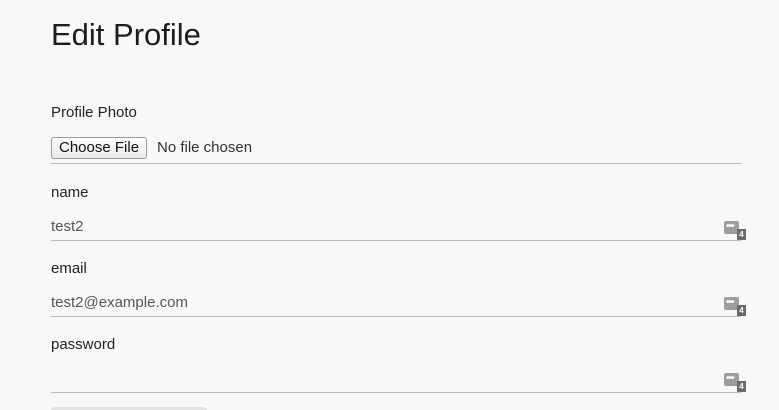 This screenshot has width=779, height=410. I want to click on email-input, so click(381, 303).